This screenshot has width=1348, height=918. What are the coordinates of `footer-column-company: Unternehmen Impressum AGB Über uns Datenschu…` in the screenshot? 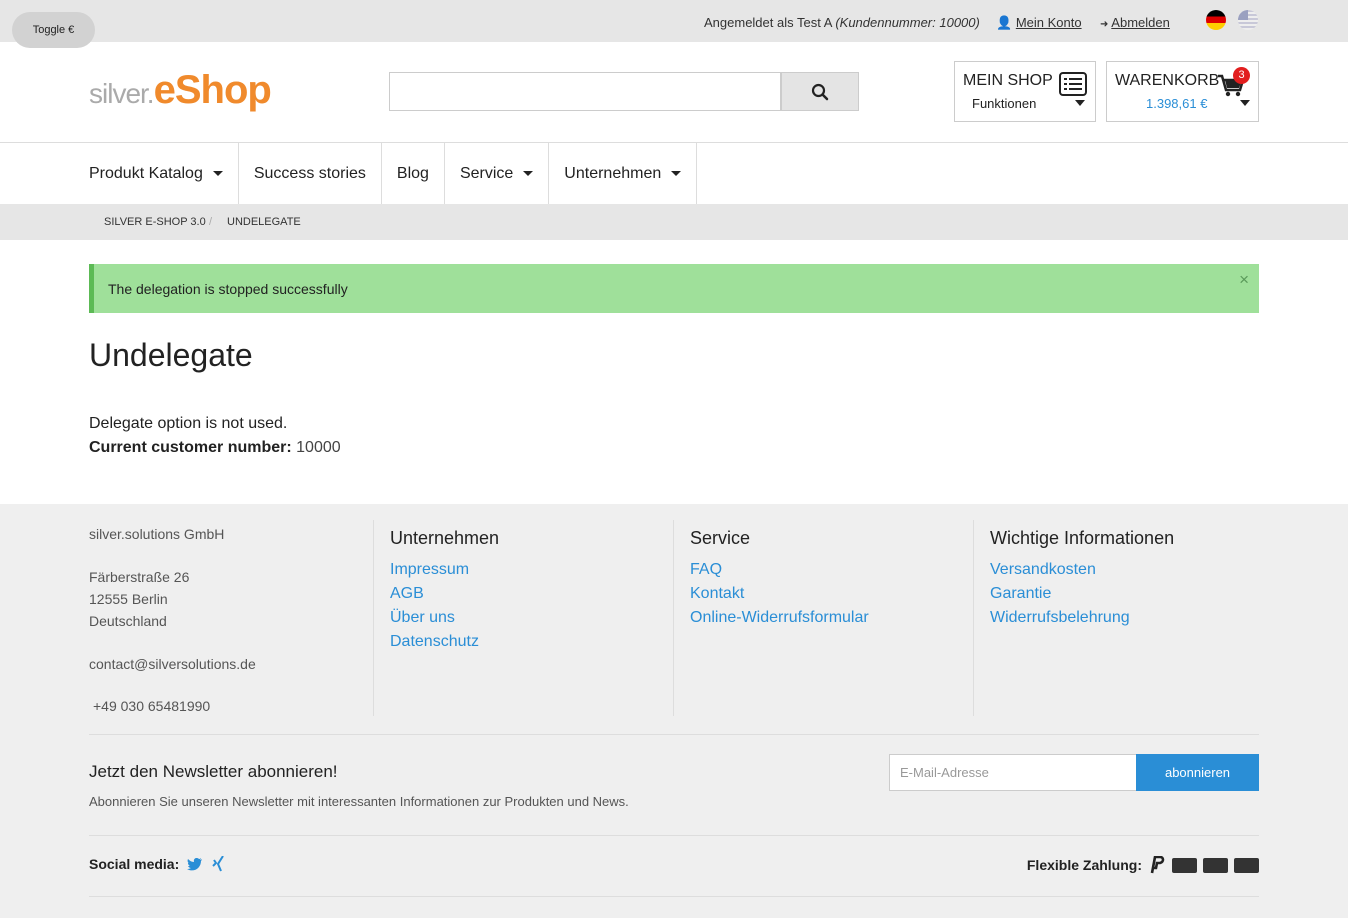 It's located at (523, 618).